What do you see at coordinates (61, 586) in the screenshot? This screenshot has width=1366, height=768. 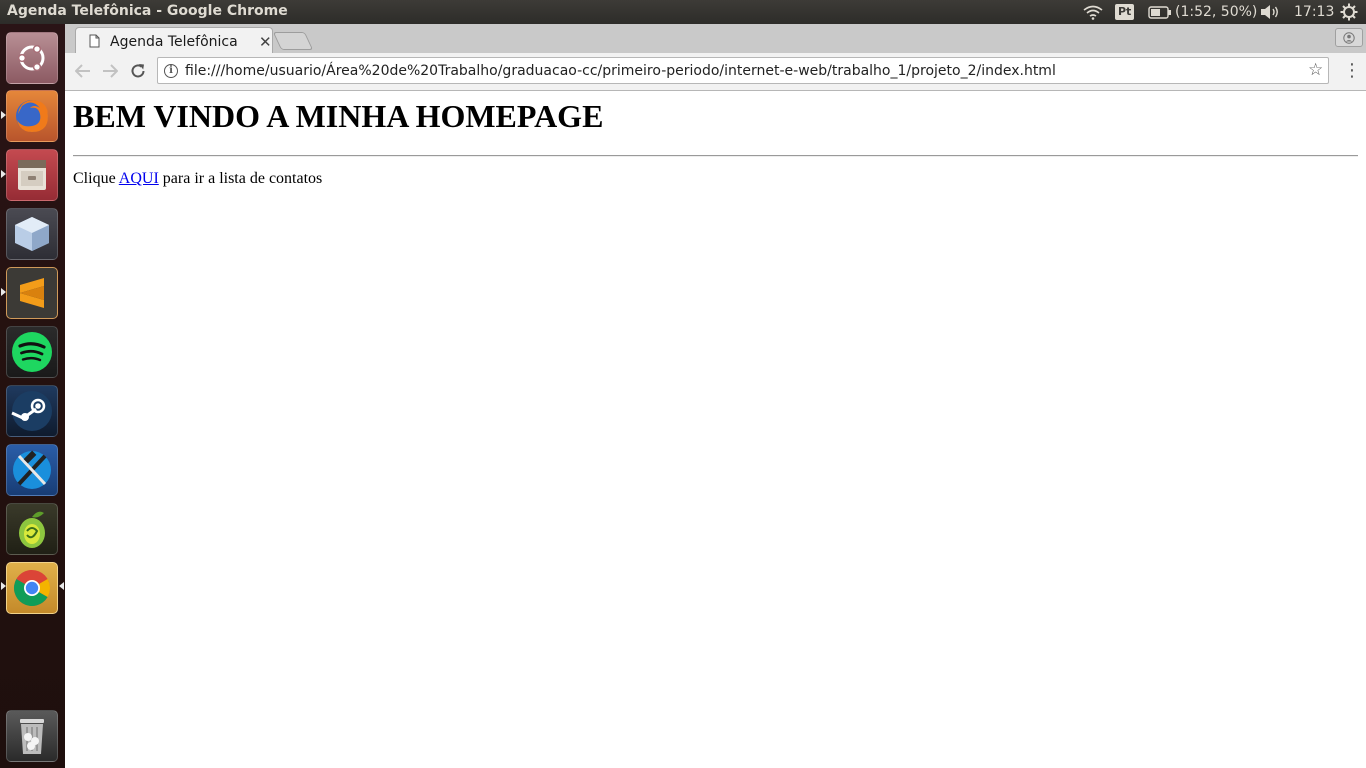 I see `focused-indicator` at bounding box center [61, 586].